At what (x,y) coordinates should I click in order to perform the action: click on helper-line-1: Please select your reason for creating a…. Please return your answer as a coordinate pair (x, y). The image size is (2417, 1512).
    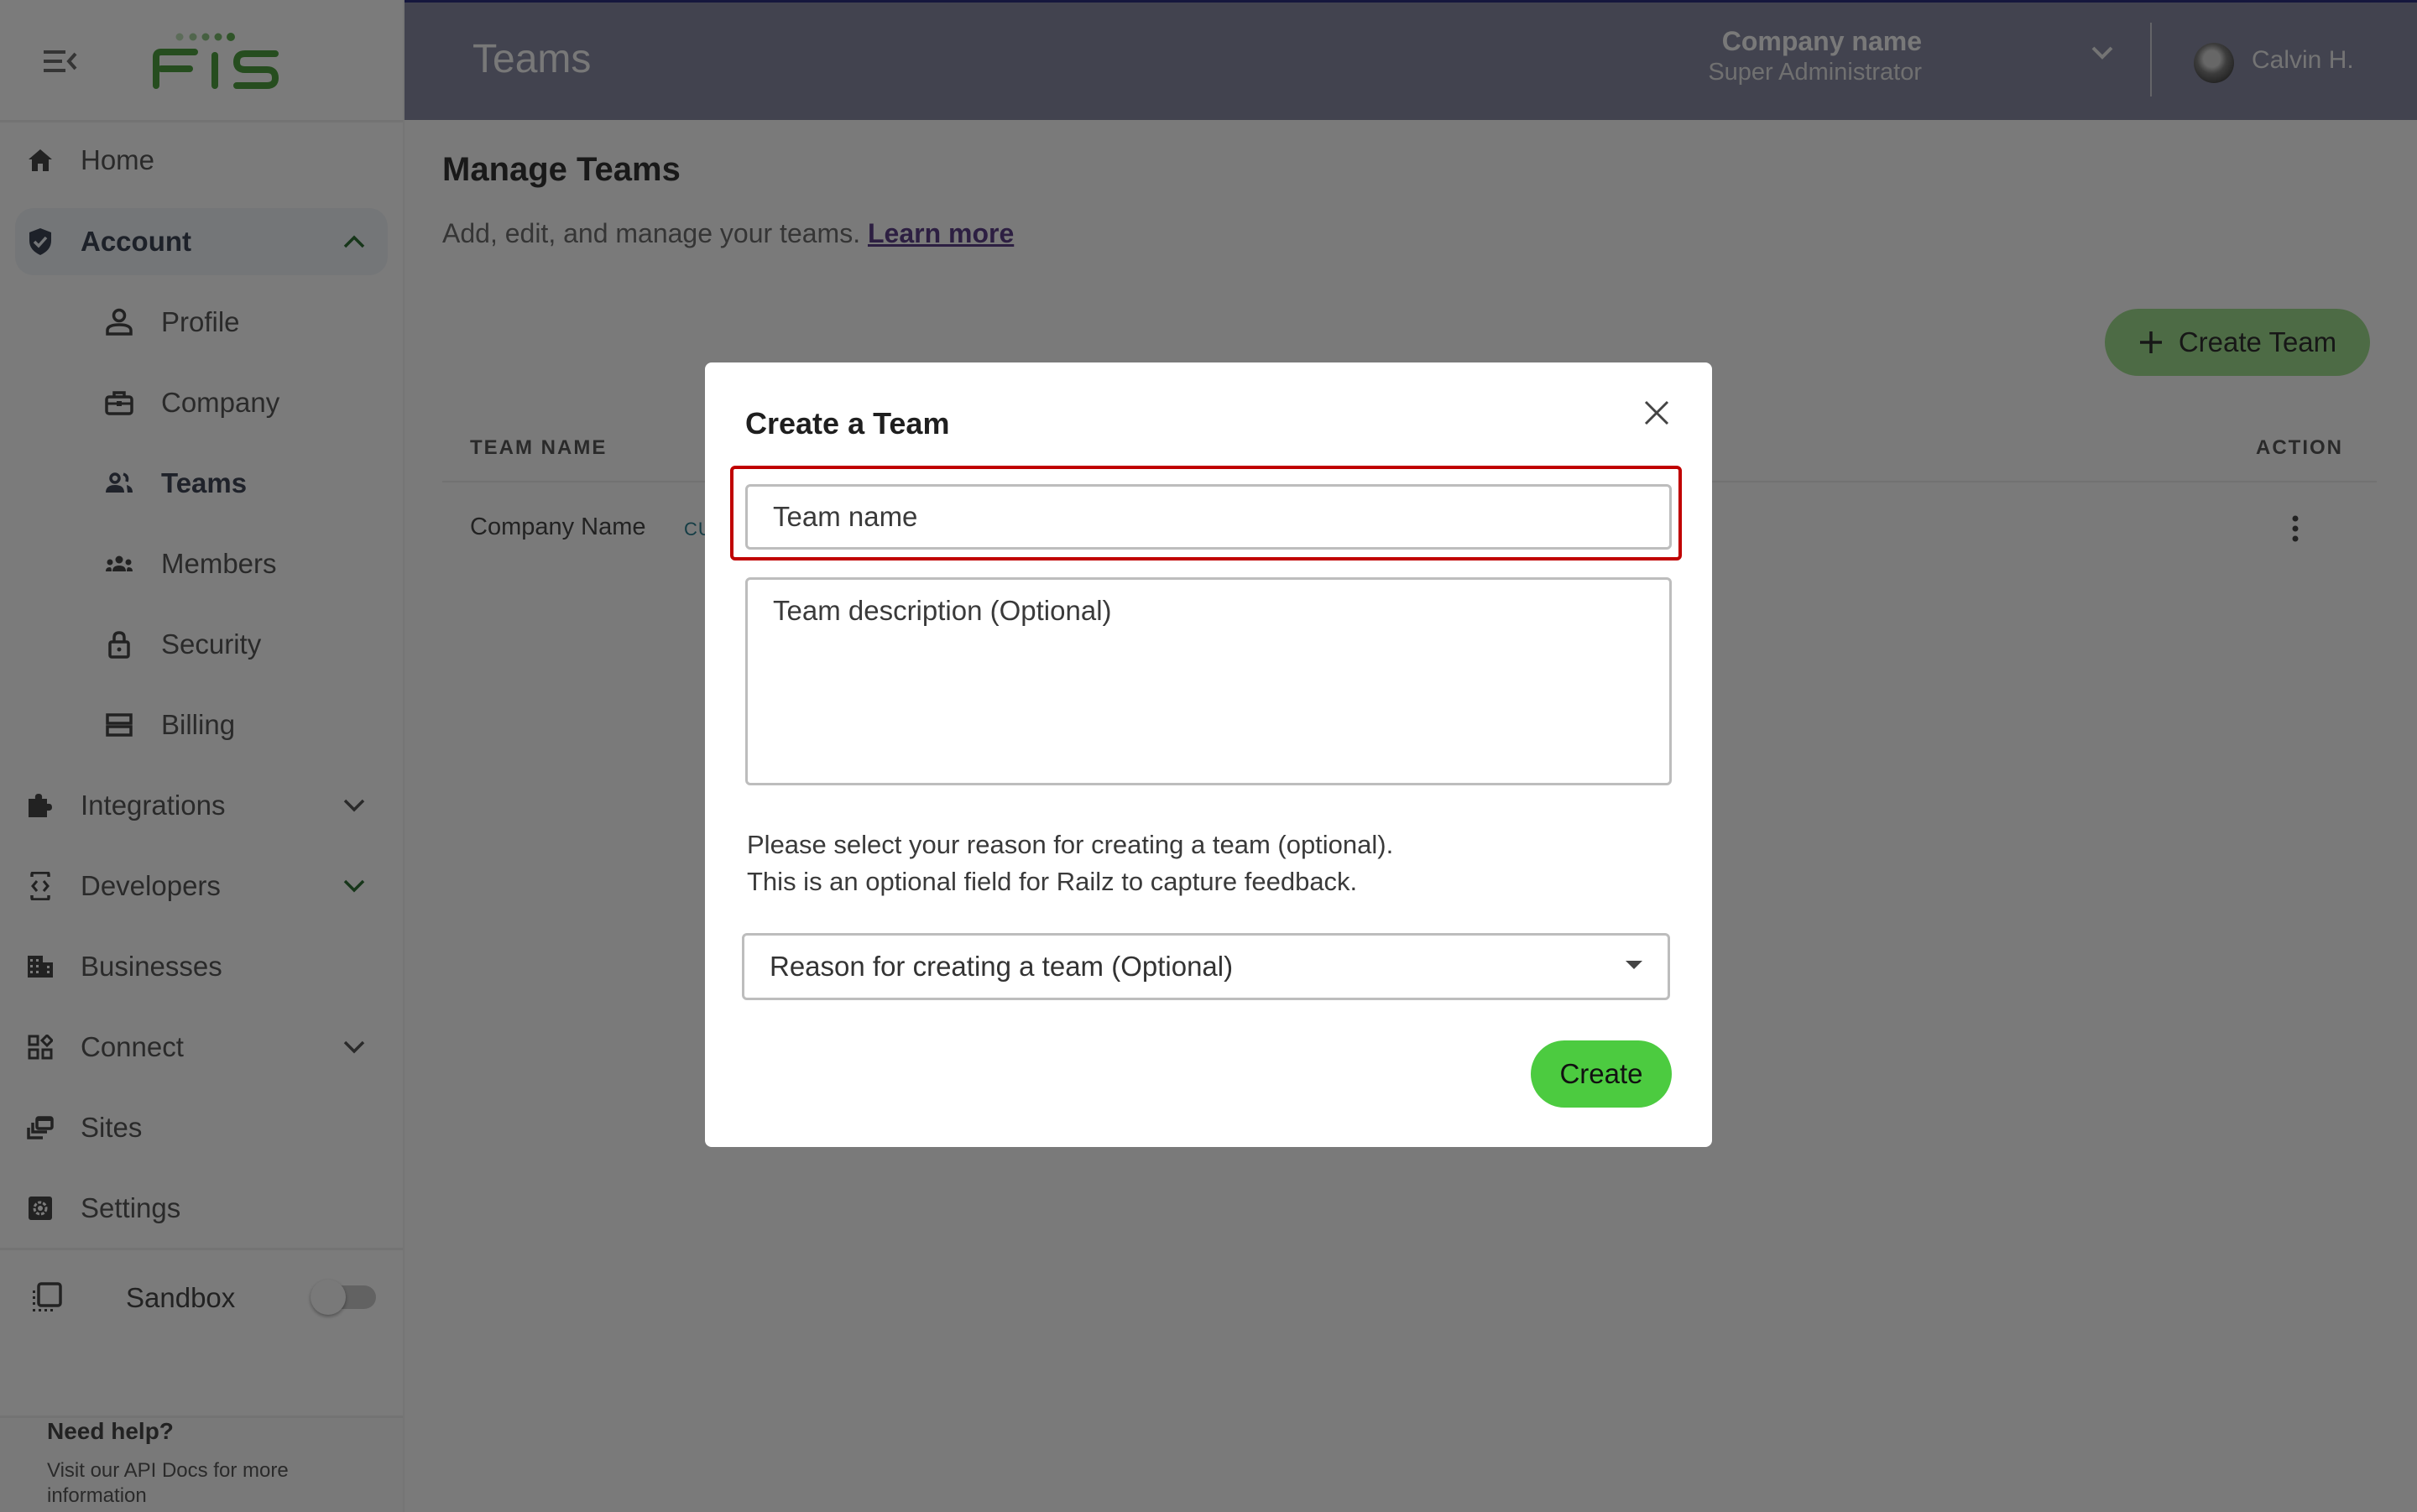
    Looking at the image, I should click on (1070, 845).